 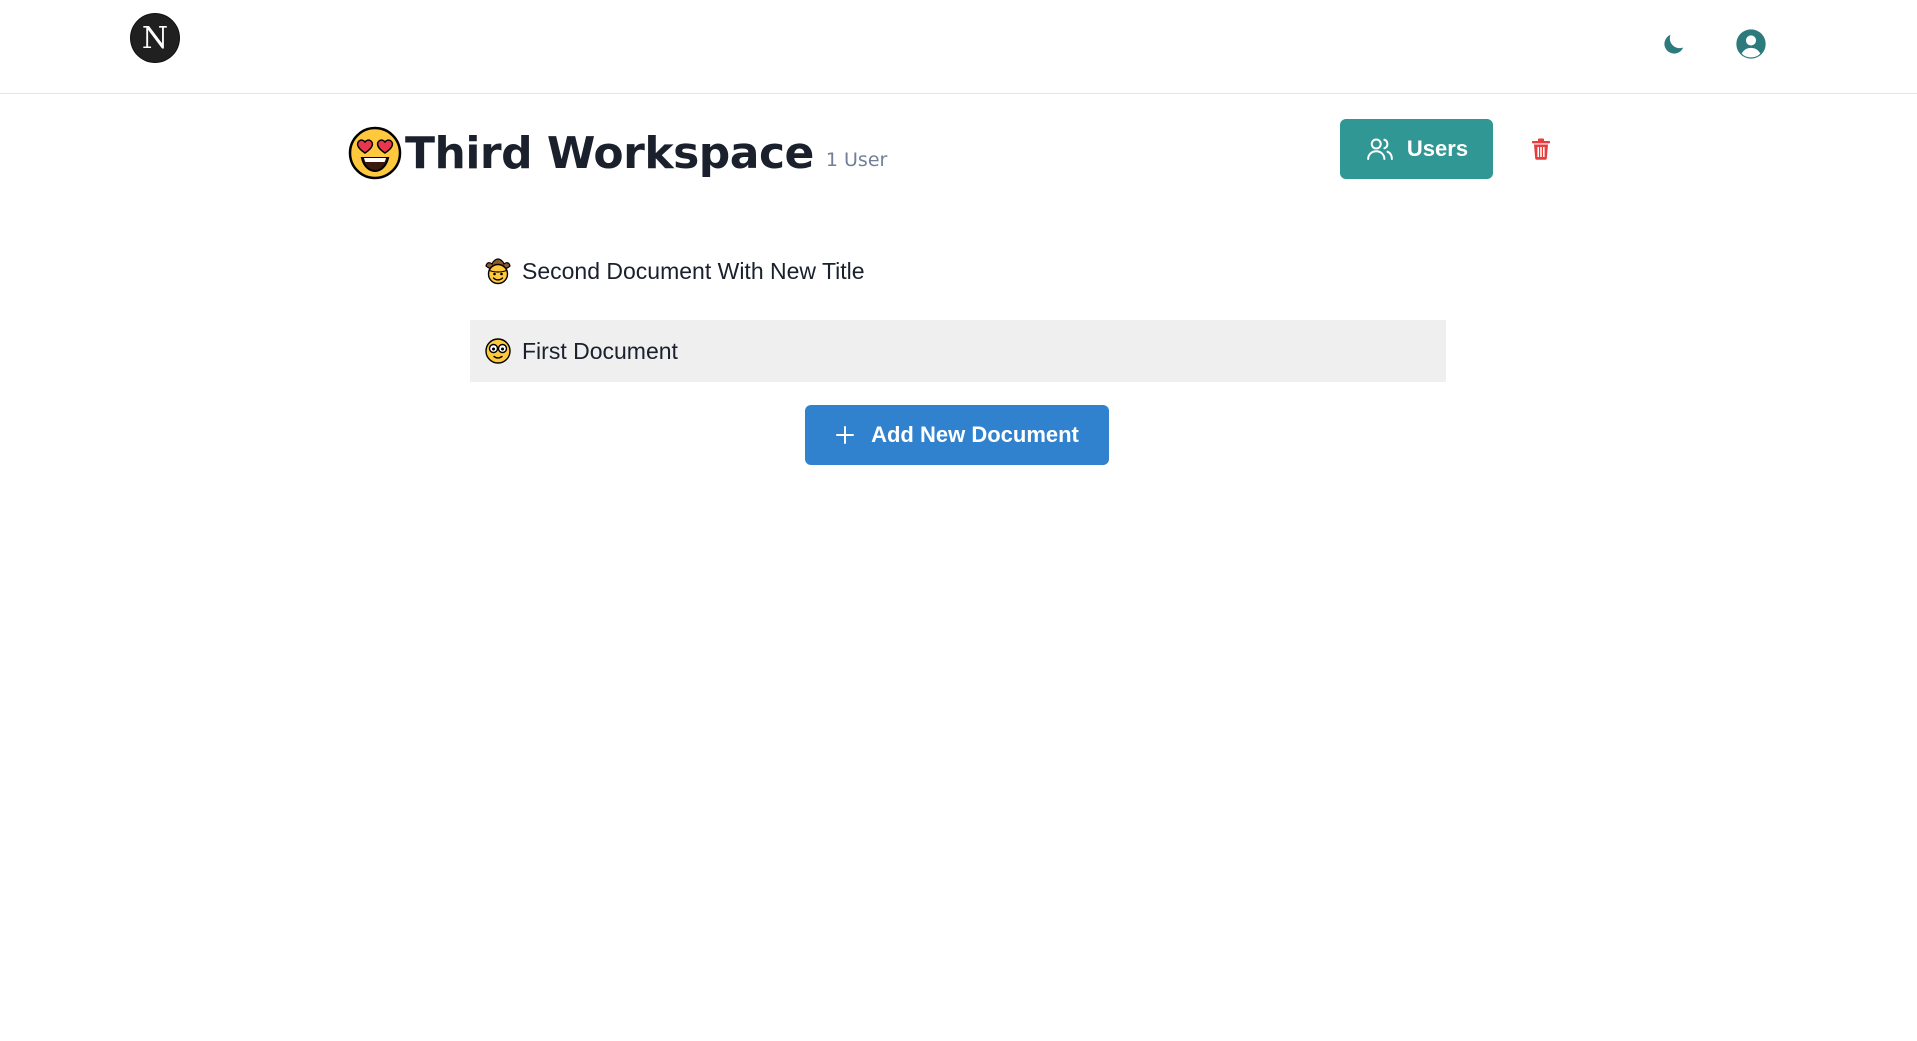 What do you see at coordinates (498, 351) in the screenshot?
I see `goggle-face-icon` at bounding box center [498, 351].